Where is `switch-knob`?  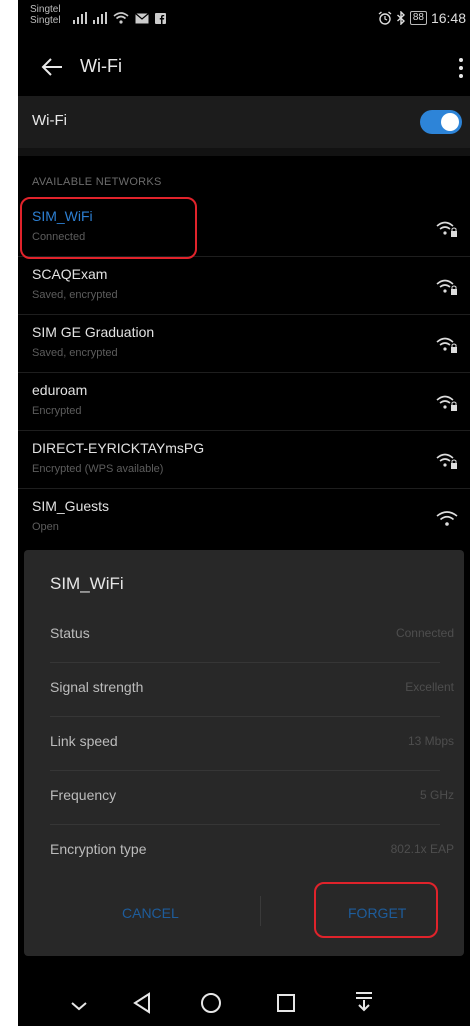 switch-knob is located at coordinates (450, 122).